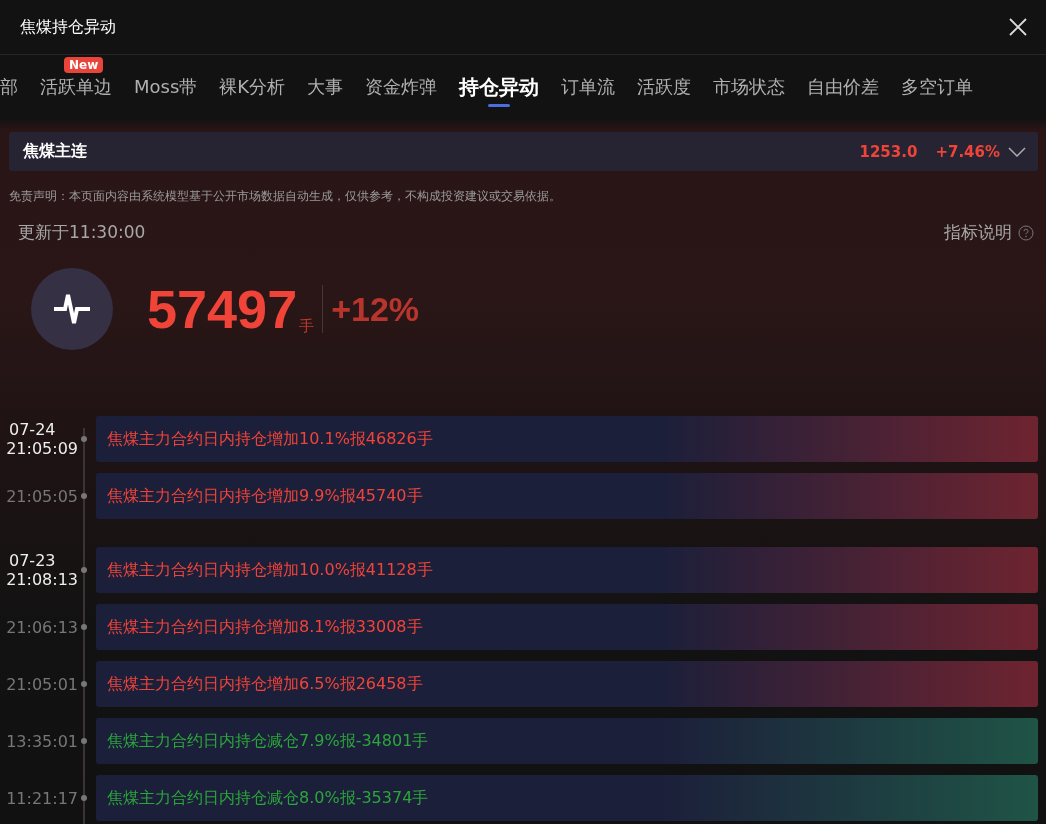 Image resolution: width=1046 pixels, height=824 pixels. Describe the element at coordinates (375, 309) in the screenshot. I see `change-percent: +12%` at that location.